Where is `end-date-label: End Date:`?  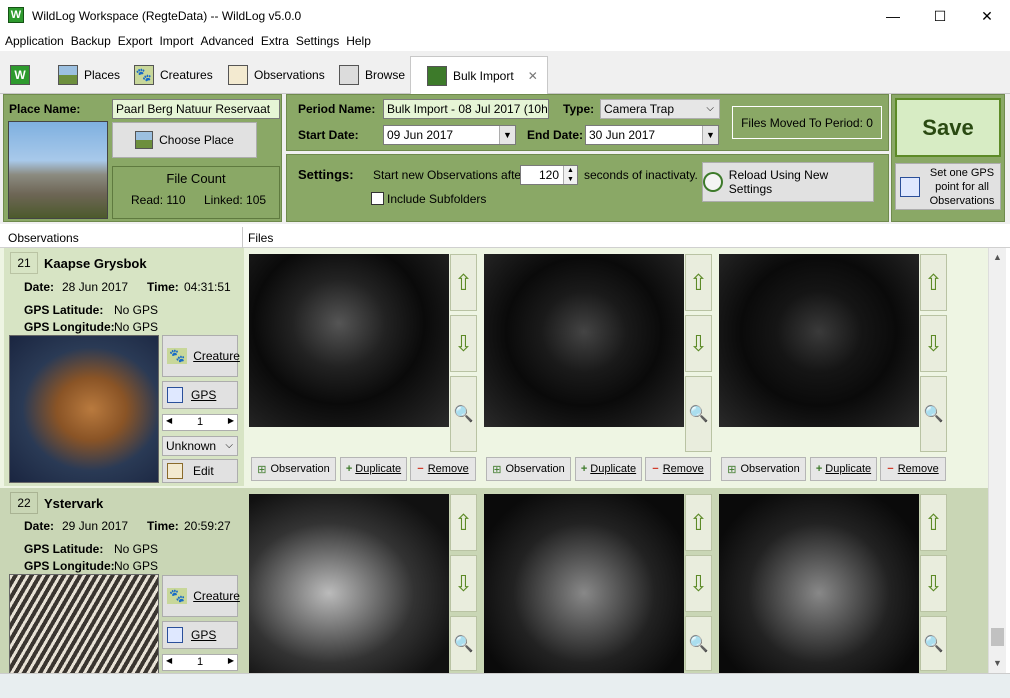 end-date-label: End Date: is located at coordinates (555, 135).